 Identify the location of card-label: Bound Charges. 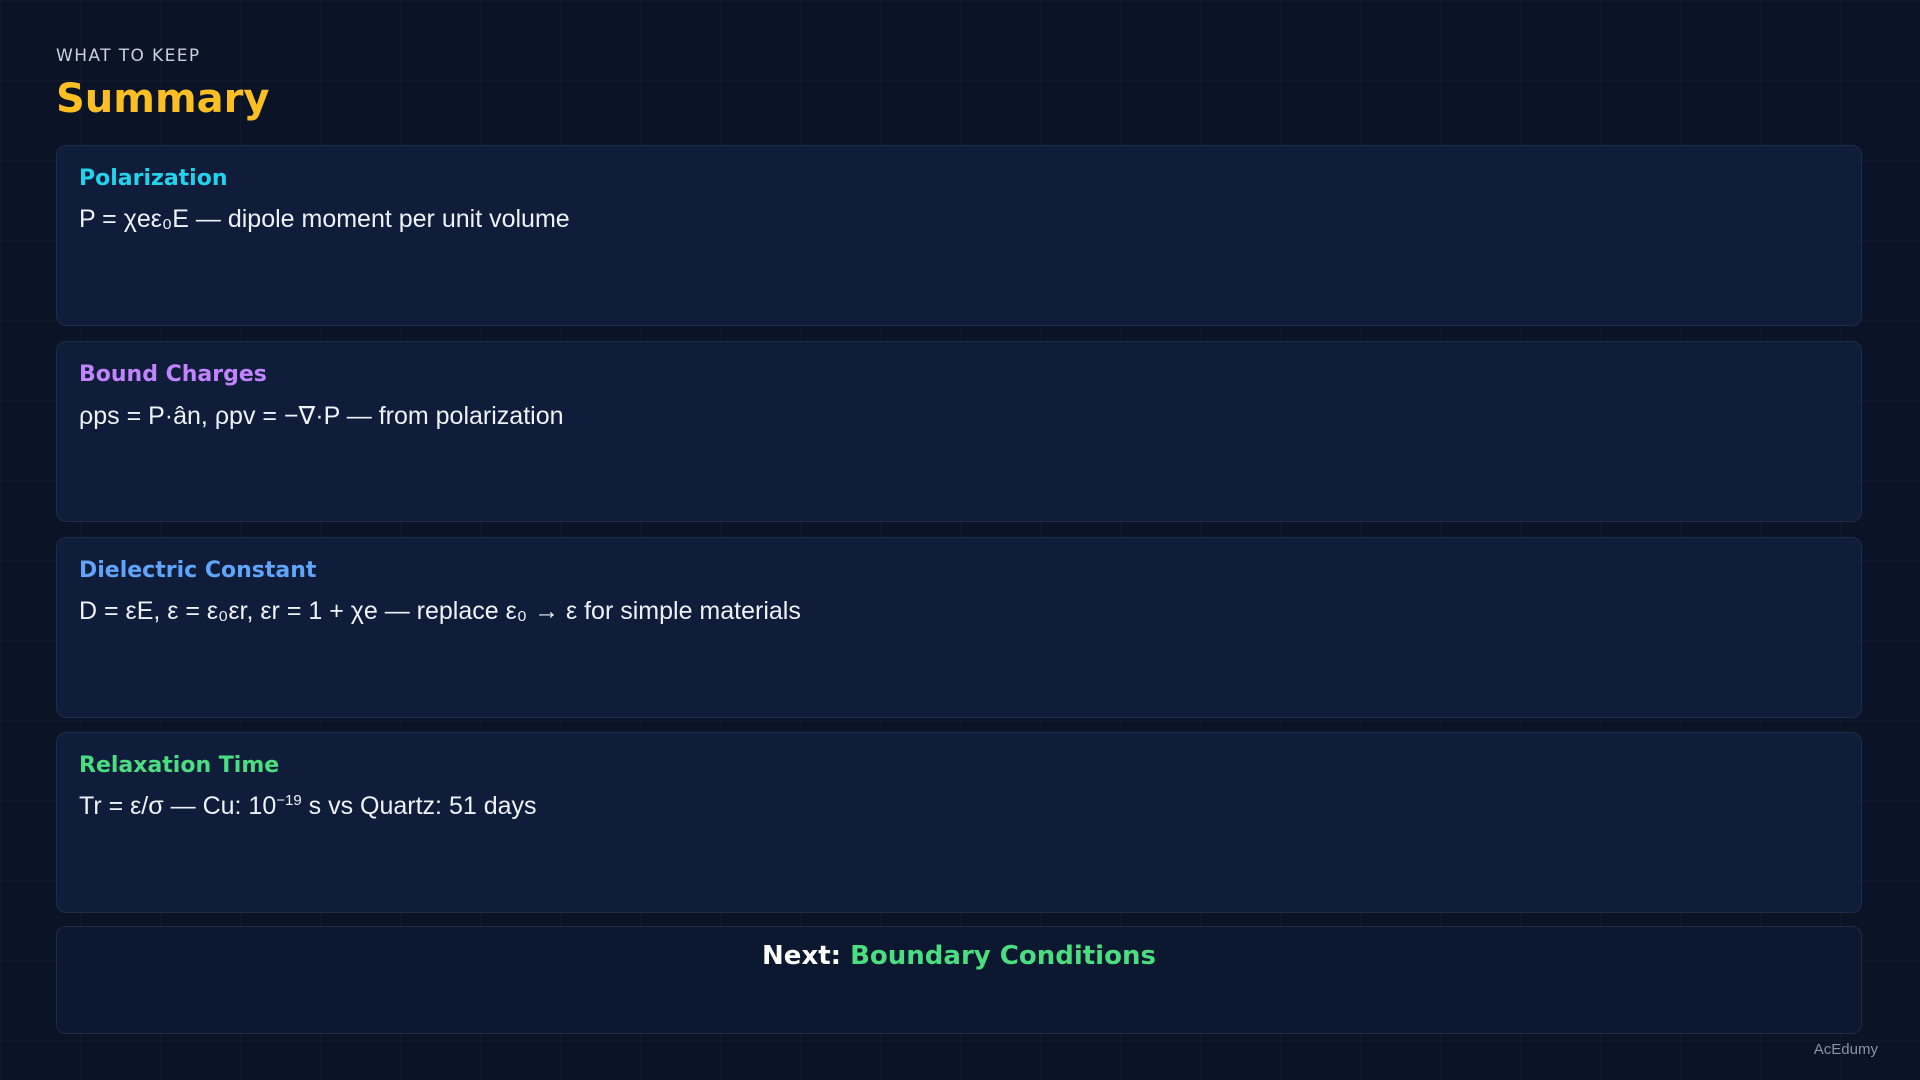
(173, 374).